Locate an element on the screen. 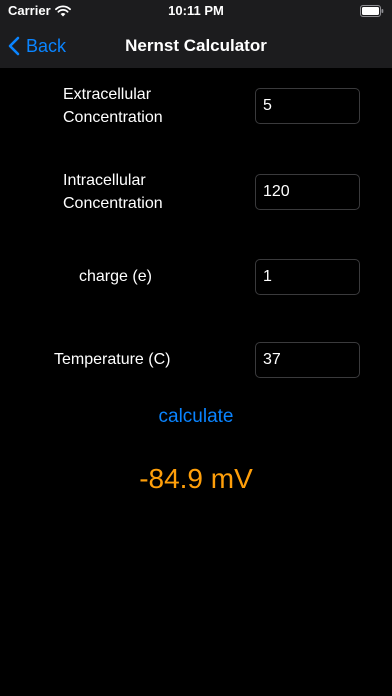 This screenshot has height=696, width=392. battery-icon is located at coordinates (372, 11).